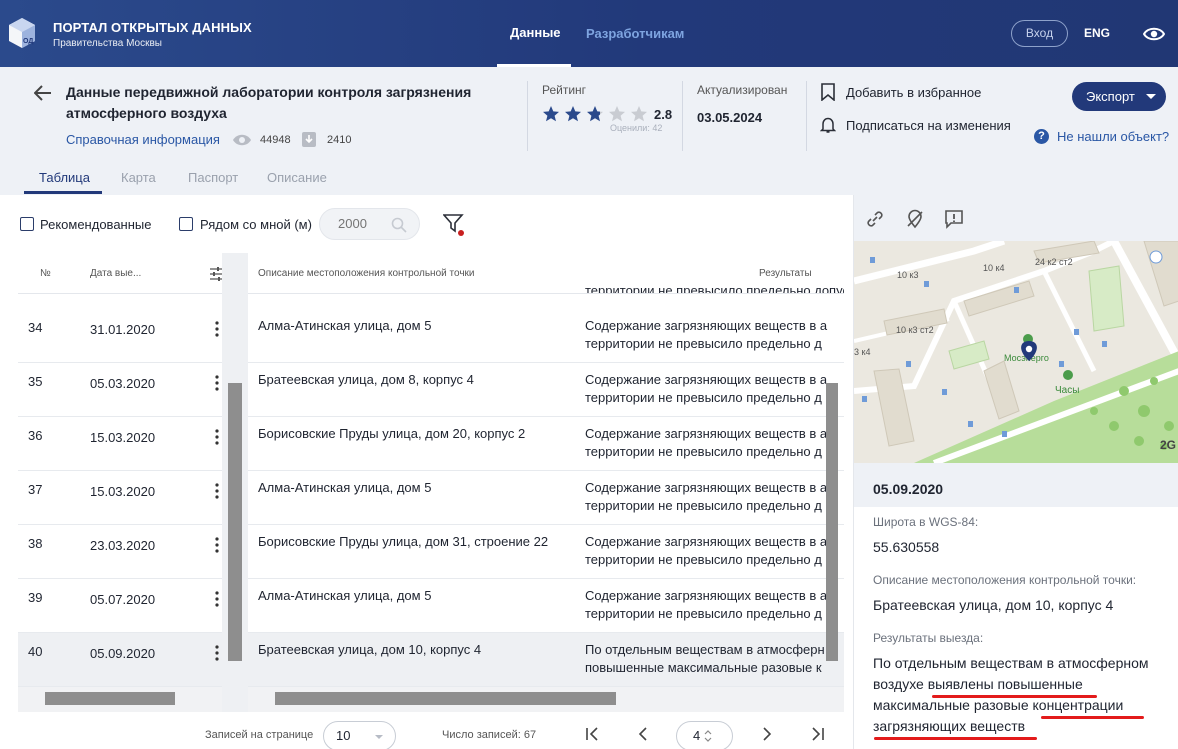  I want to click on nearby-checkbox, so click(186, 224).